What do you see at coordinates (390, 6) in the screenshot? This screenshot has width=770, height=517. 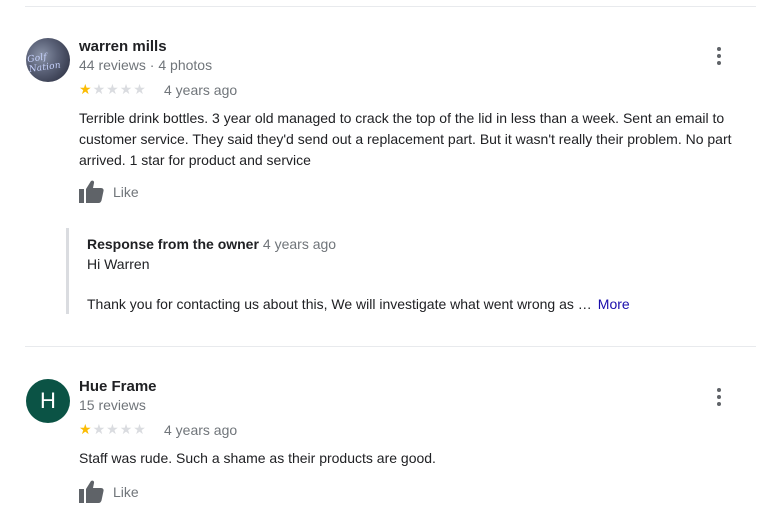 I see `top-divider` at bounding box center [390, 6].